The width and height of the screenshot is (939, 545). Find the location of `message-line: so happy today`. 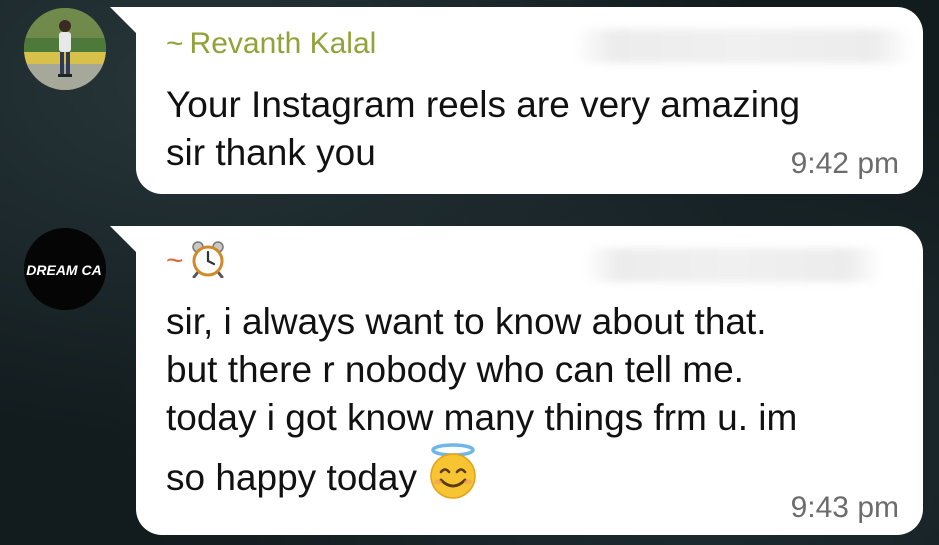

message-line: so happy today is located at coordinates (291, 477).